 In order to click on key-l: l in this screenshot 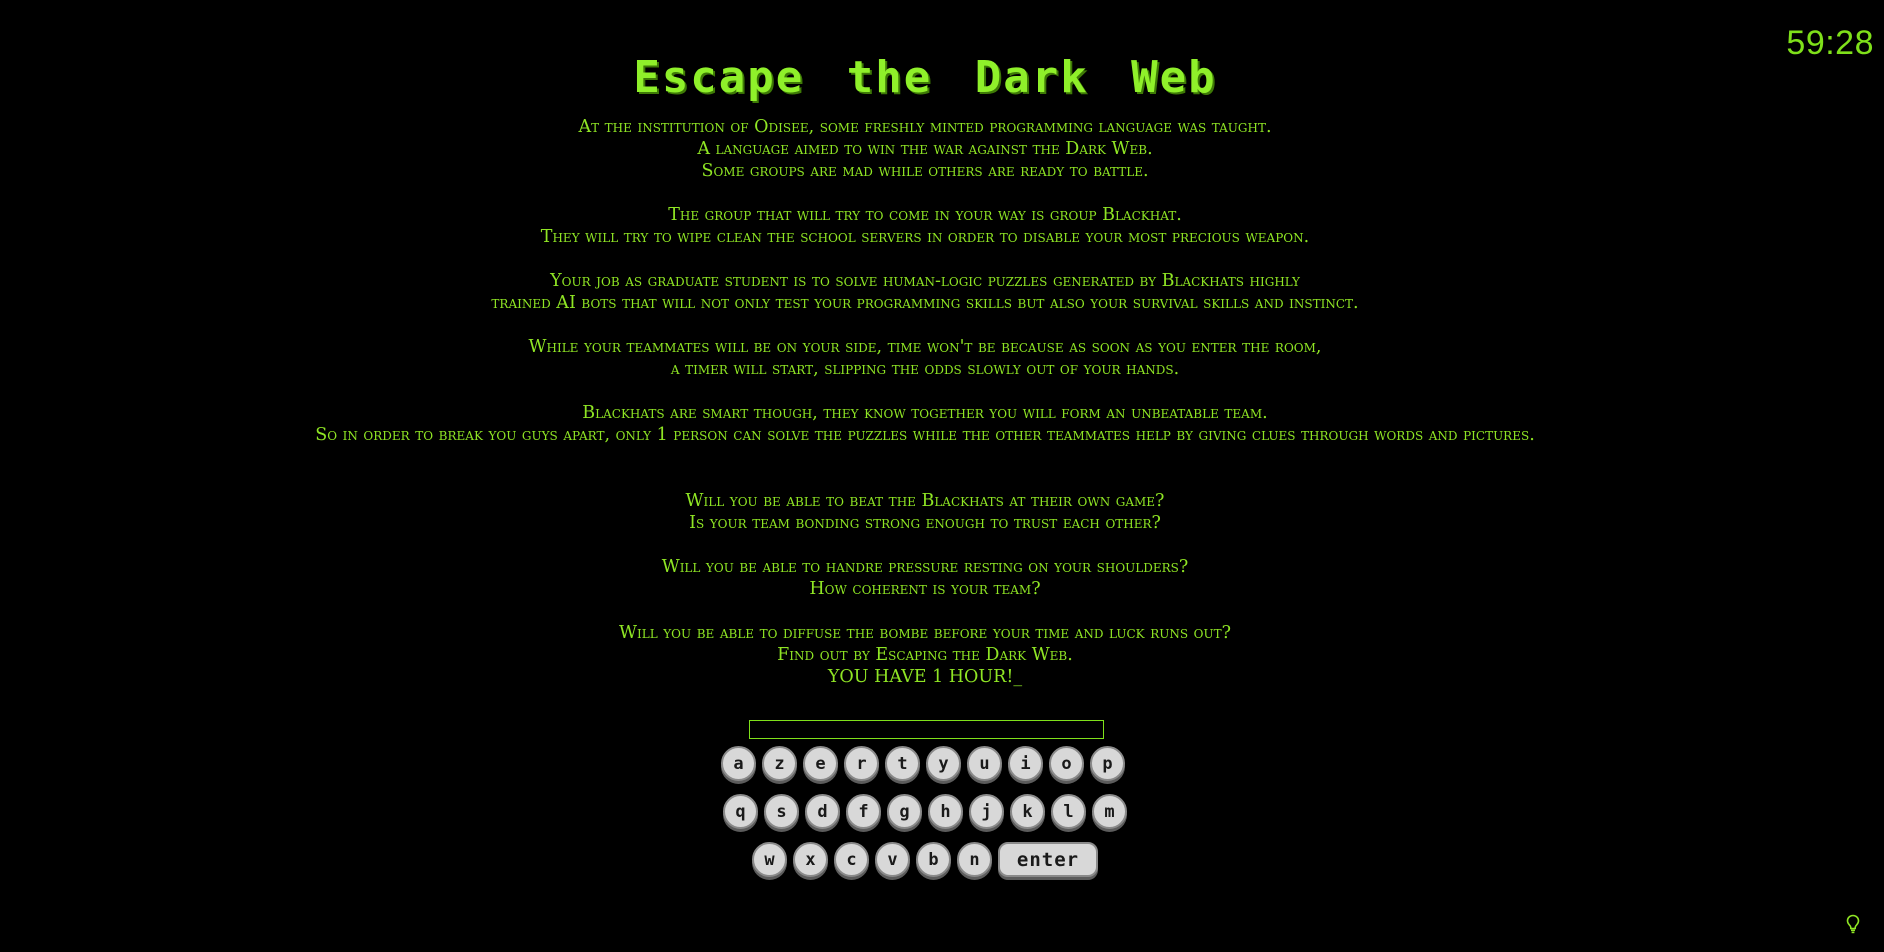, I will do `click(1068, 811)`.